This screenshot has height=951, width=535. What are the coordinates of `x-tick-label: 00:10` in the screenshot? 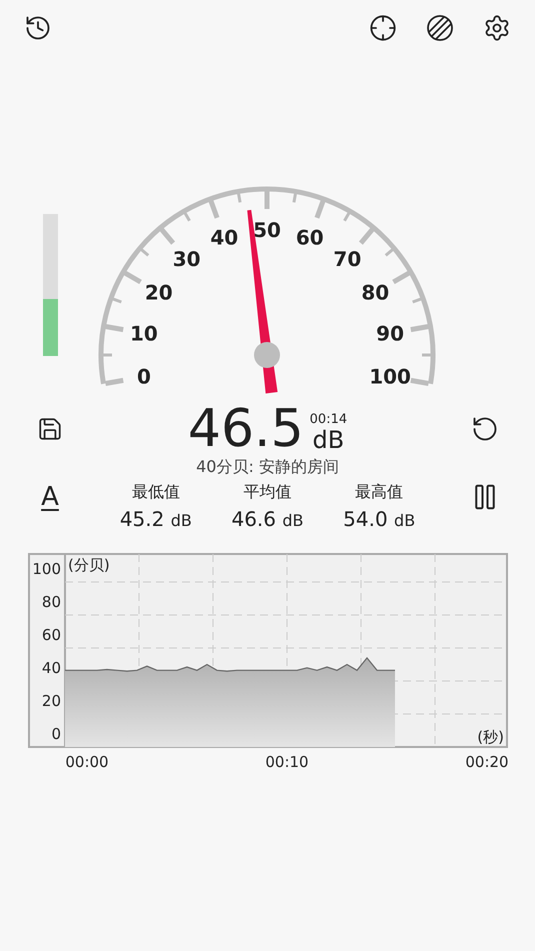 It's located at (287, 762).